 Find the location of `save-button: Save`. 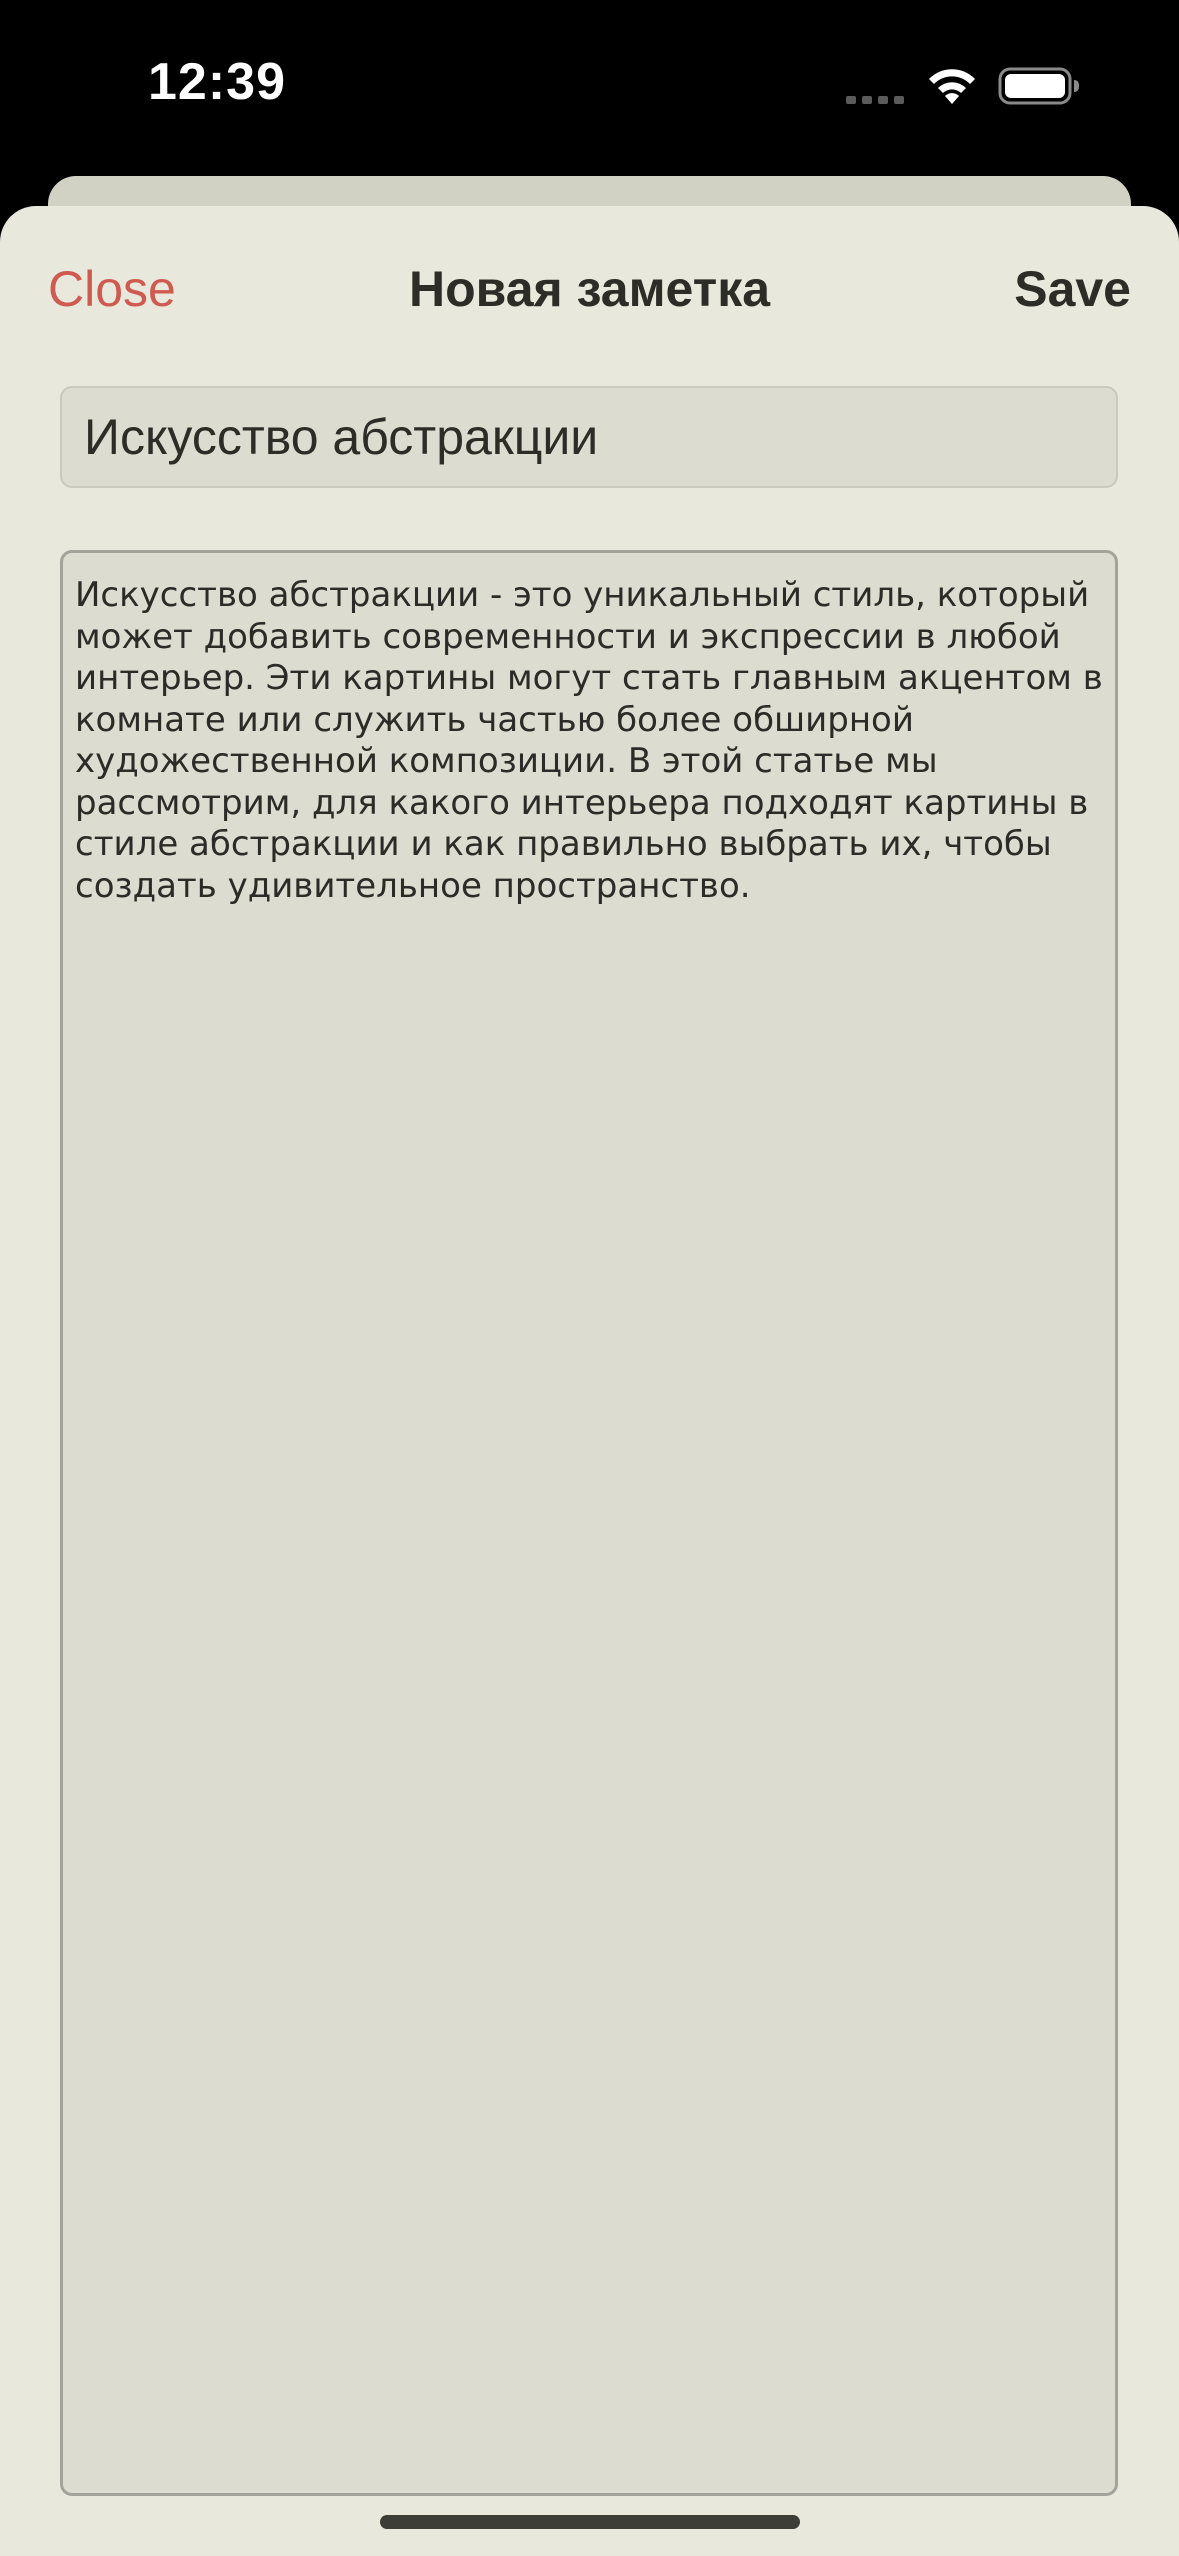

save-button: Save is located at coordinates (1072, 289).